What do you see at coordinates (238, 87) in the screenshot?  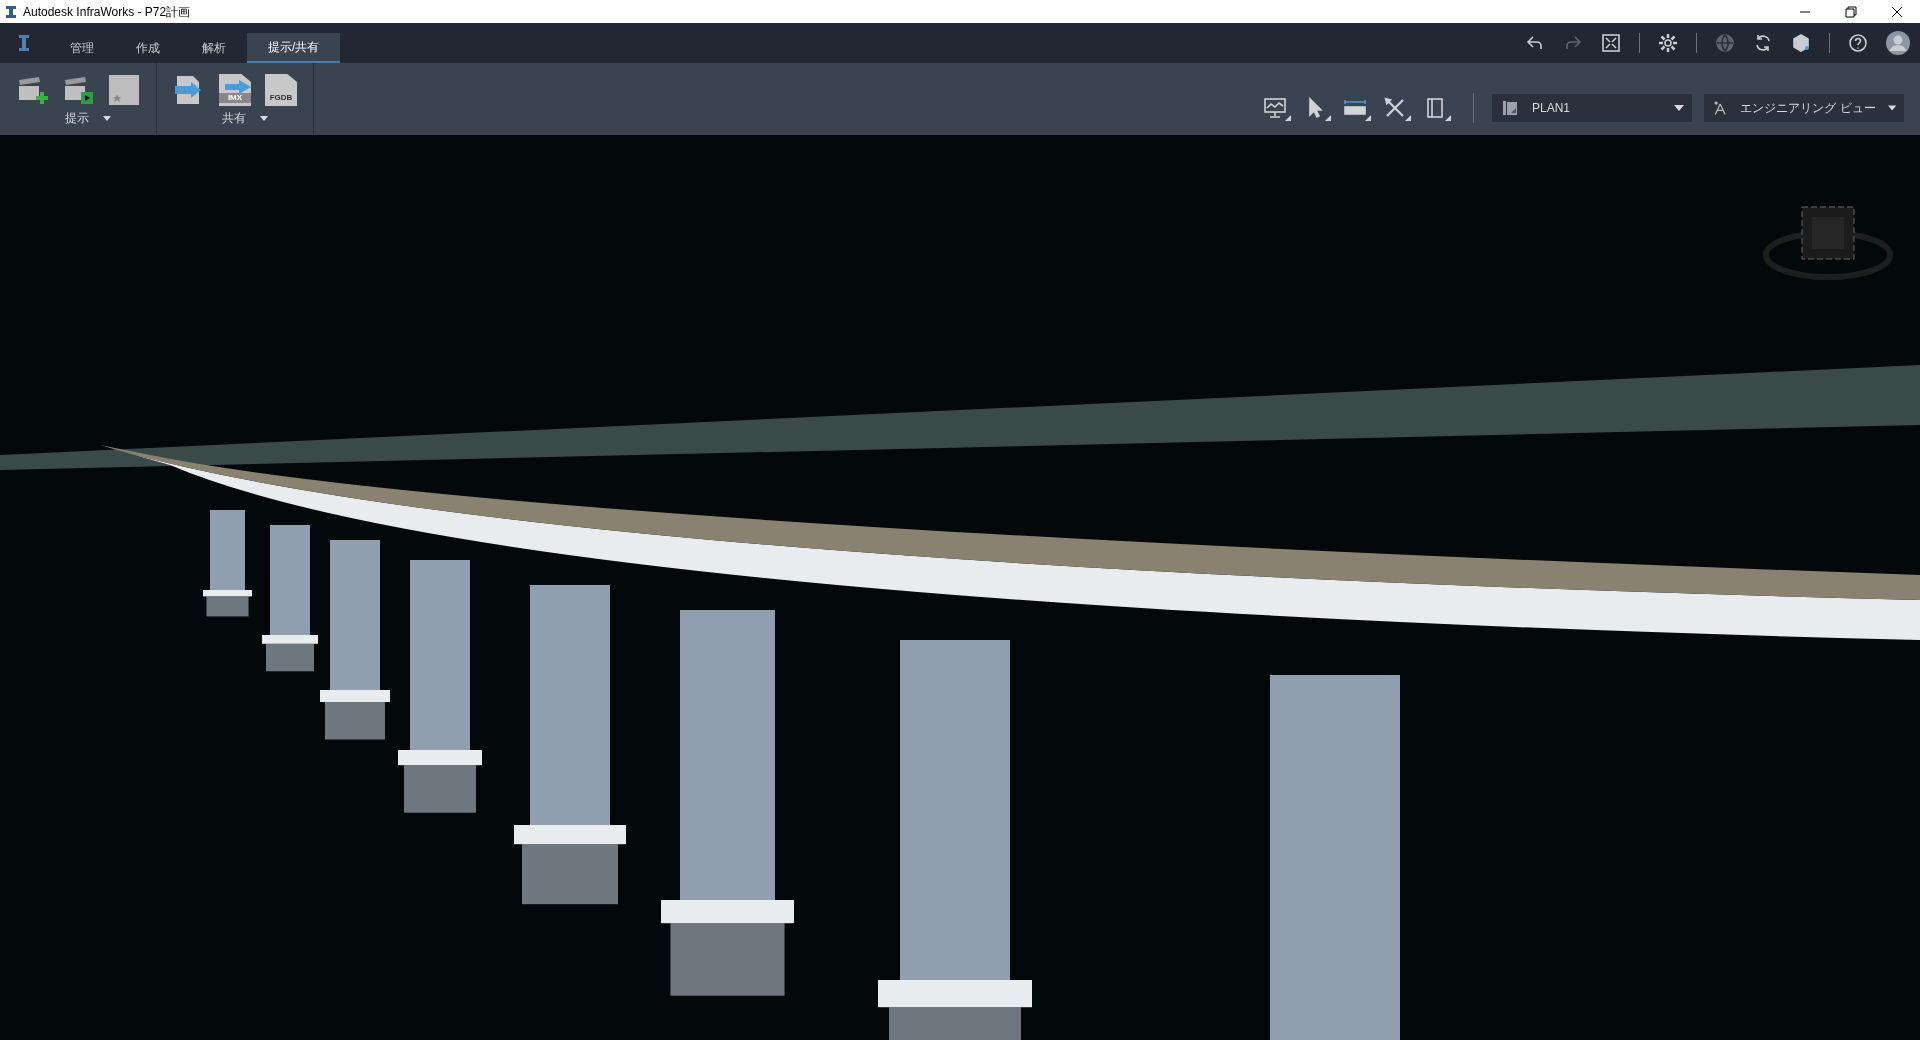 I see `arrow-icon` at bounding box center [238, 87].